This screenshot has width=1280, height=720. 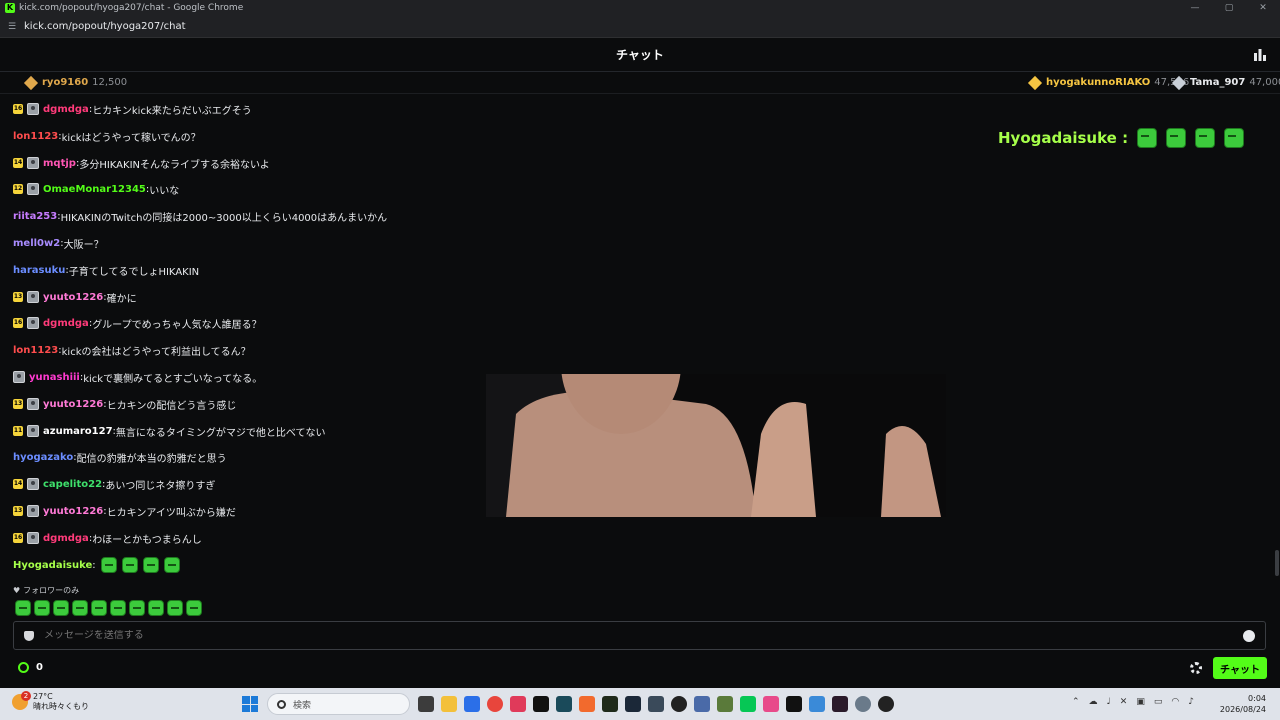 What do you see at coordinates (10, 8) in the screenshot?
I see `kick-favicon-icon: K` at bounding box center [10, 8].